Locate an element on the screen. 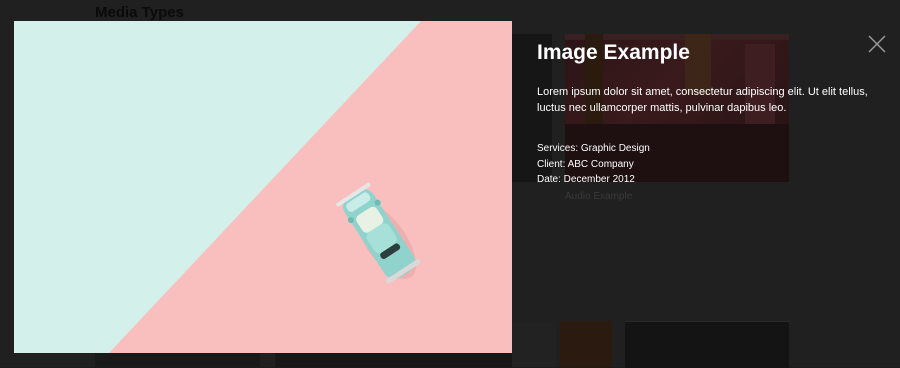  background-thumbnail-caption: Audio Example is located at coordinates (599, 196).